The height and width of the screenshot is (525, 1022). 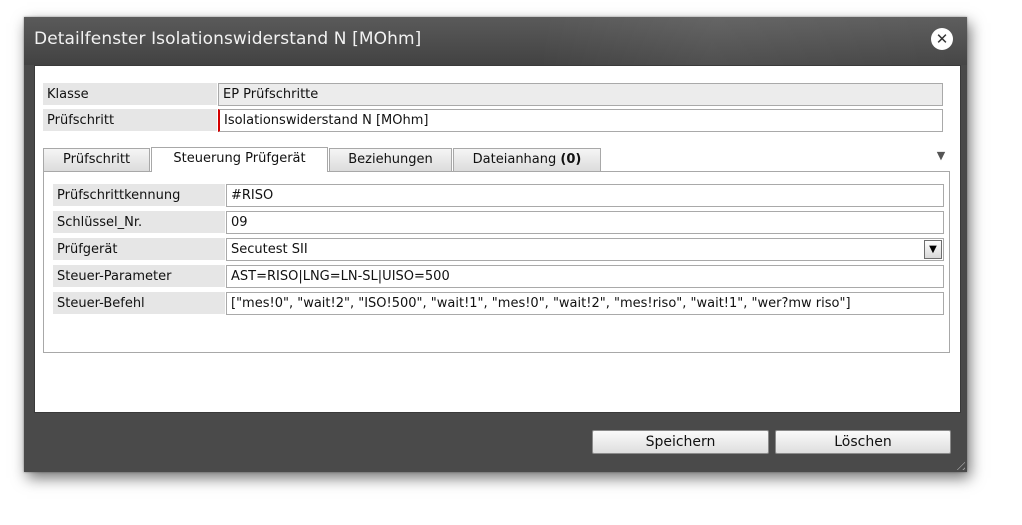 I want to click on schluessel-nr-label: Schlüssel_Nr., so click(x=139, y=222).